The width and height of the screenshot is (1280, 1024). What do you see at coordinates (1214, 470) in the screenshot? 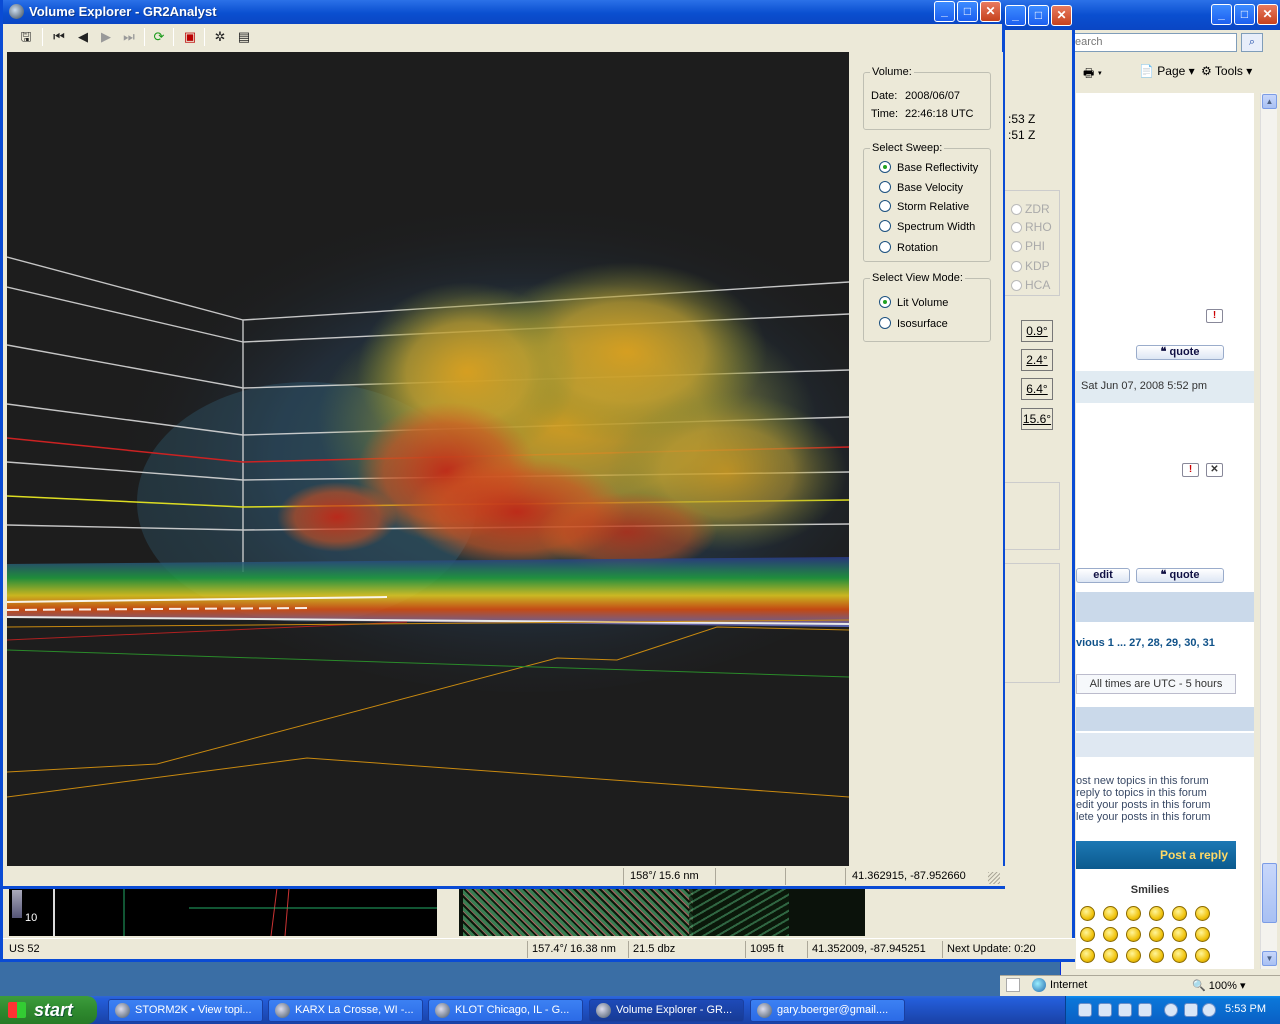
I see `delete-icon: ✕` at bounding box center [1214, 470].